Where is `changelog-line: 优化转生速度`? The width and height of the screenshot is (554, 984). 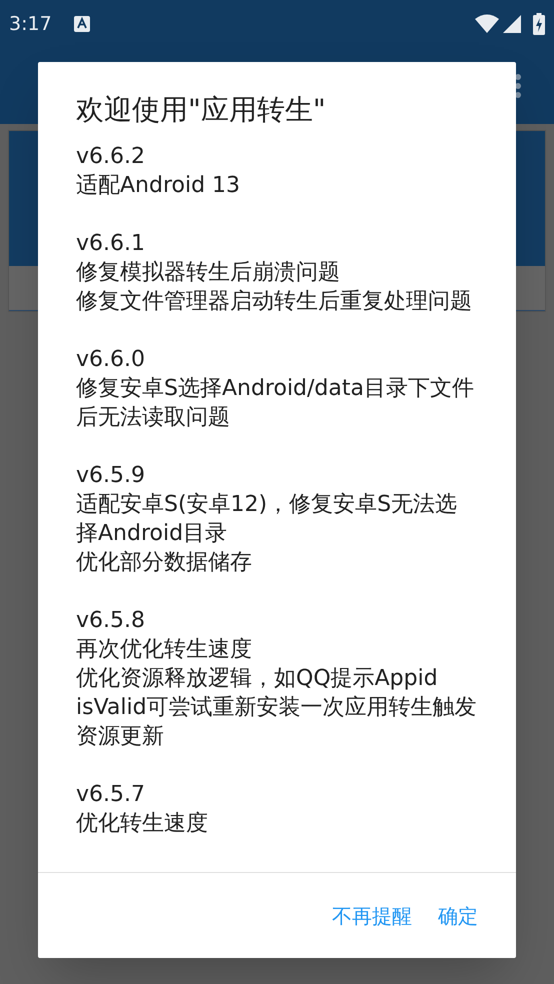
changelog-line: 优化转生速度 is located at coordinates (142, 824).